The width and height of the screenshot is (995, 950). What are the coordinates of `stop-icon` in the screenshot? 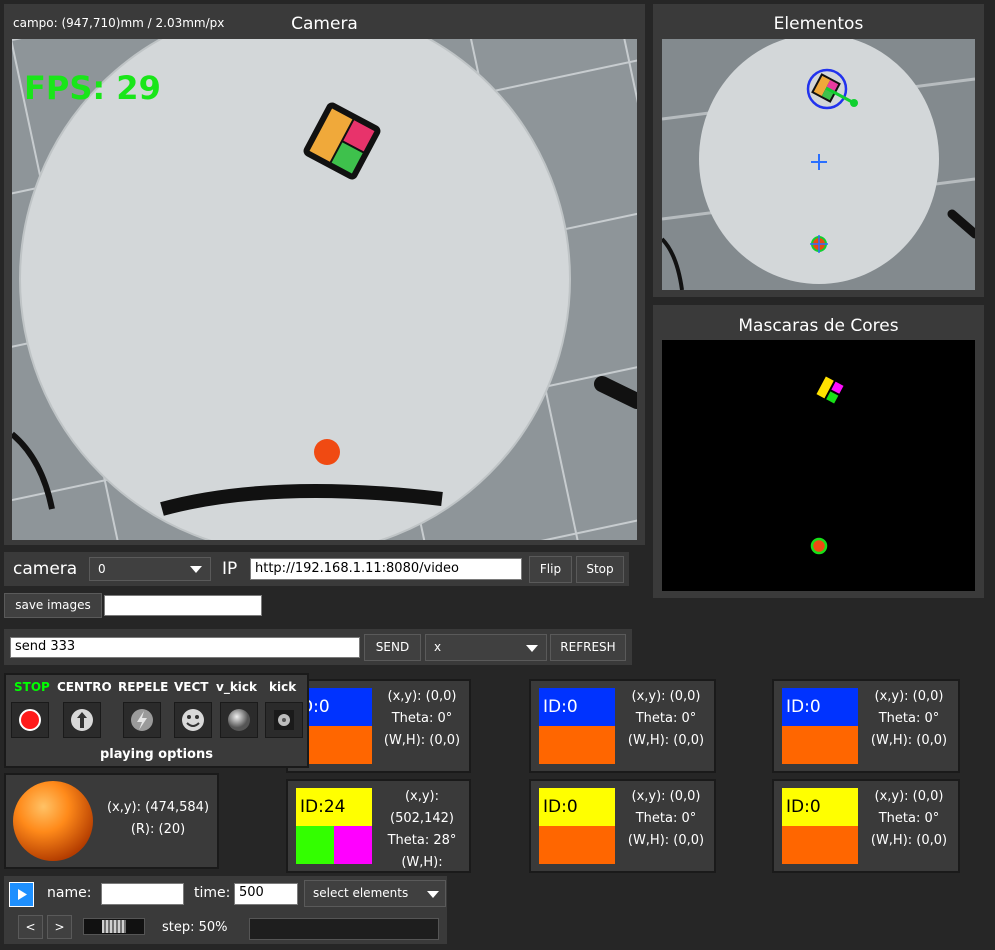 It's located at (30, 720).